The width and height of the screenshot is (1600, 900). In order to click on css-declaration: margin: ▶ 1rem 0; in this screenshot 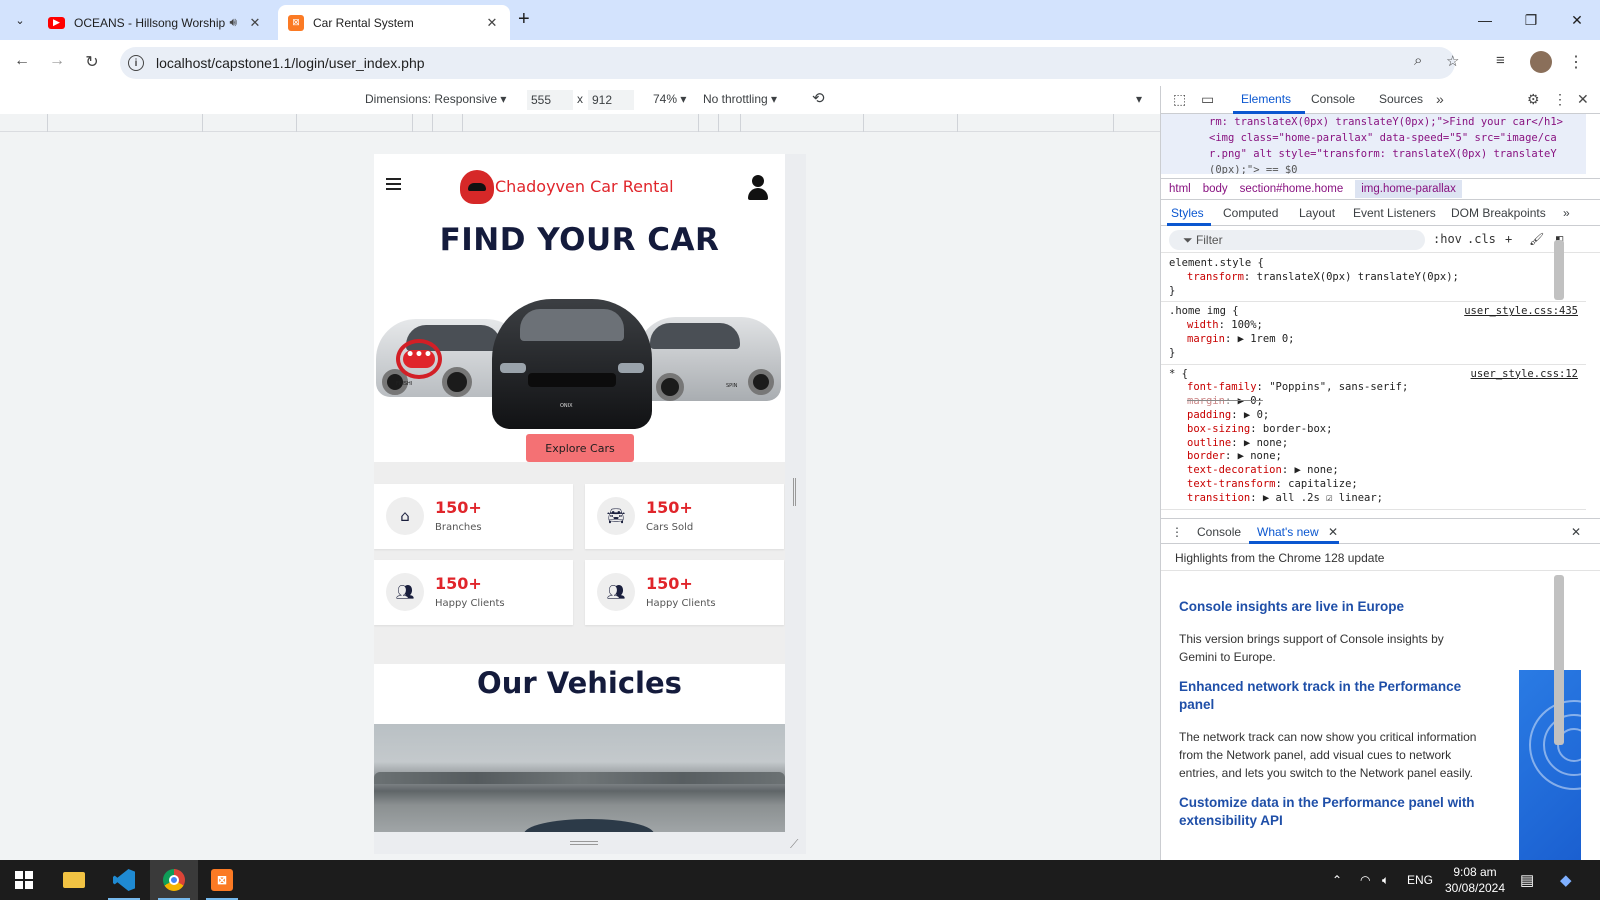, I will do `click(1373, 340)`.